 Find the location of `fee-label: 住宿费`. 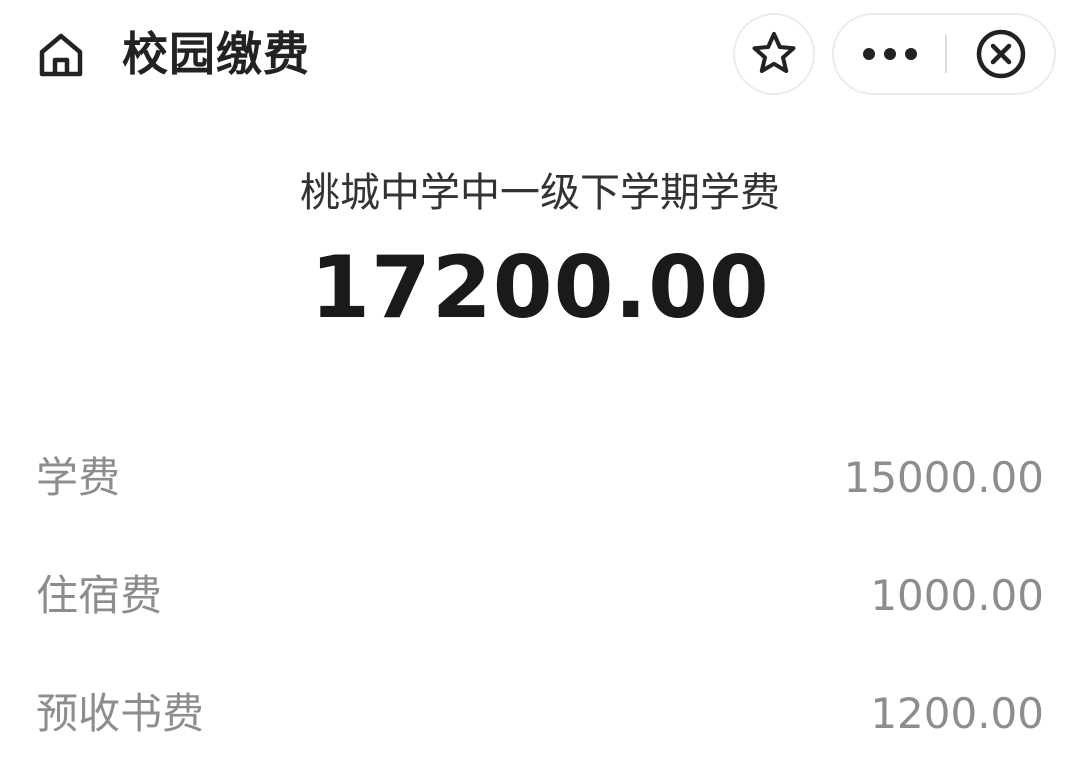

fee-label: 住宿费 is located at coordinates (99, 595).